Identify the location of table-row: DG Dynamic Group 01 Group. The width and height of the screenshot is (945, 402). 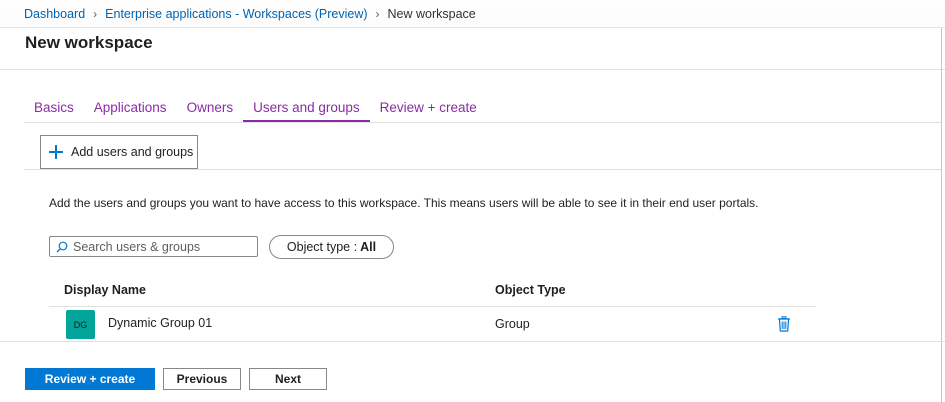
(432, 324).